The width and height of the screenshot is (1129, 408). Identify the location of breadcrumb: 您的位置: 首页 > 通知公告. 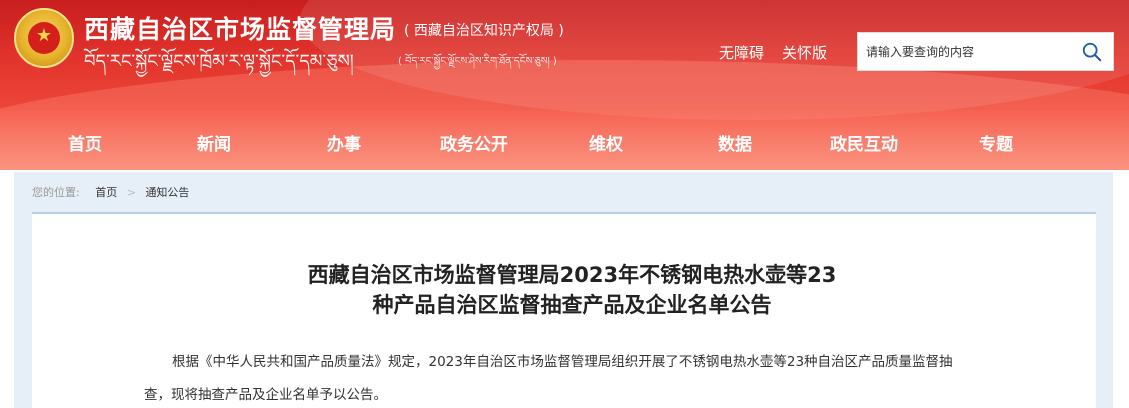
(110, 192).